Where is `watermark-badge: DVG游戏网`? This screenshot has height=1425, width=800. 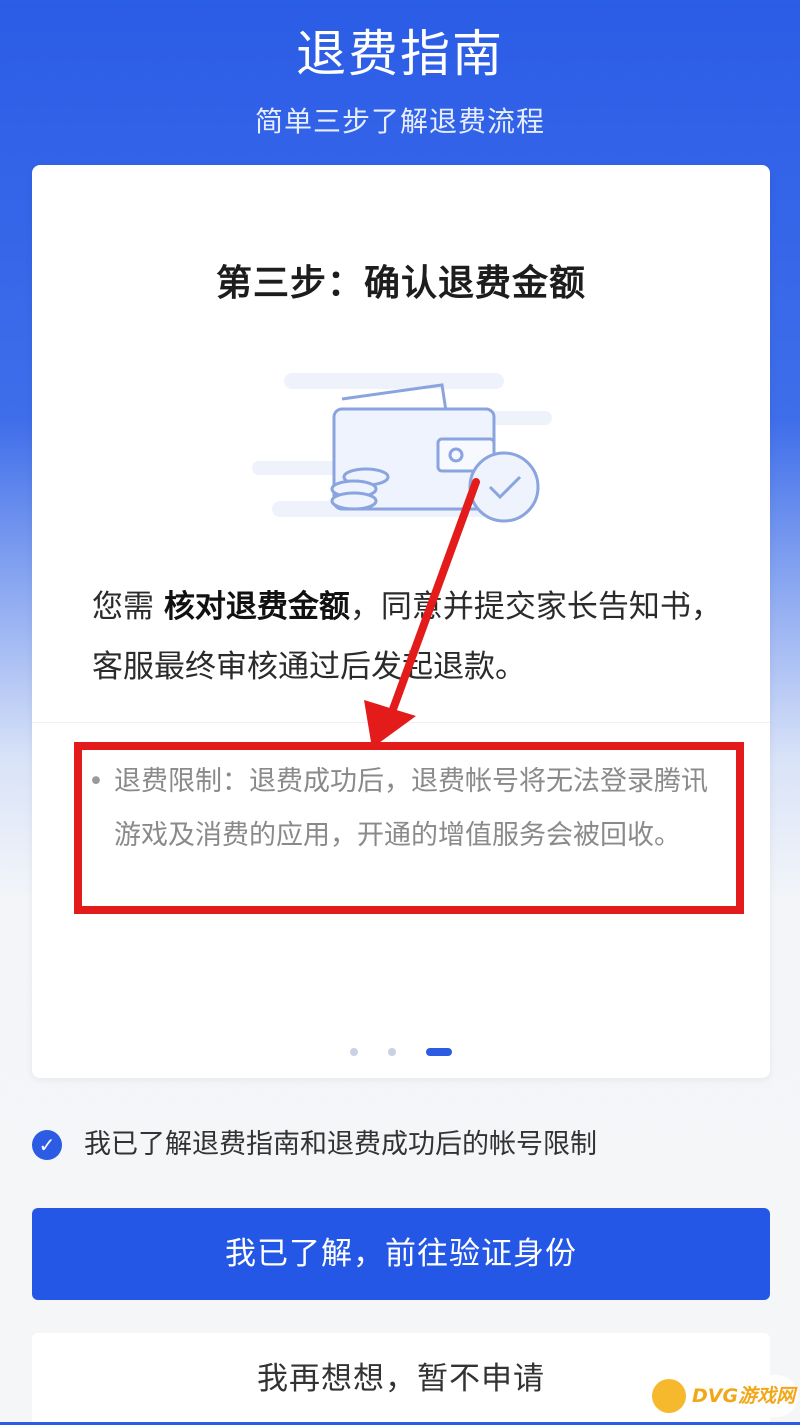
watermark-badge: DVG游戏网 is located at coordinates (723, 1396).